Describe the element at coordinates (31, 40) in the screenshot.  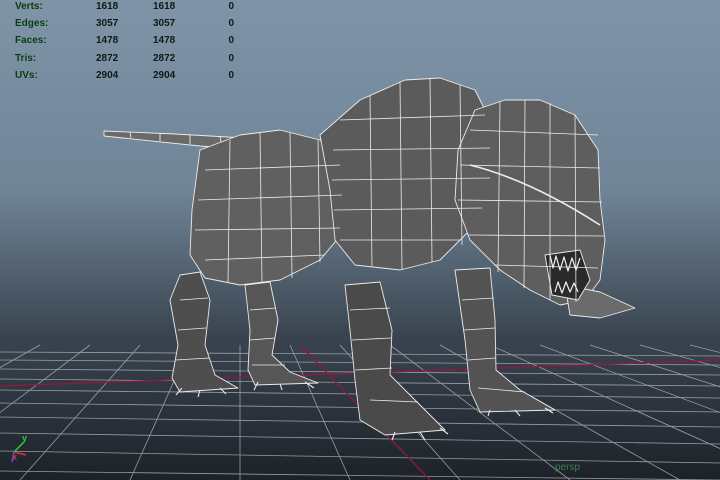
I see `hud-label: Faces:` at that location.